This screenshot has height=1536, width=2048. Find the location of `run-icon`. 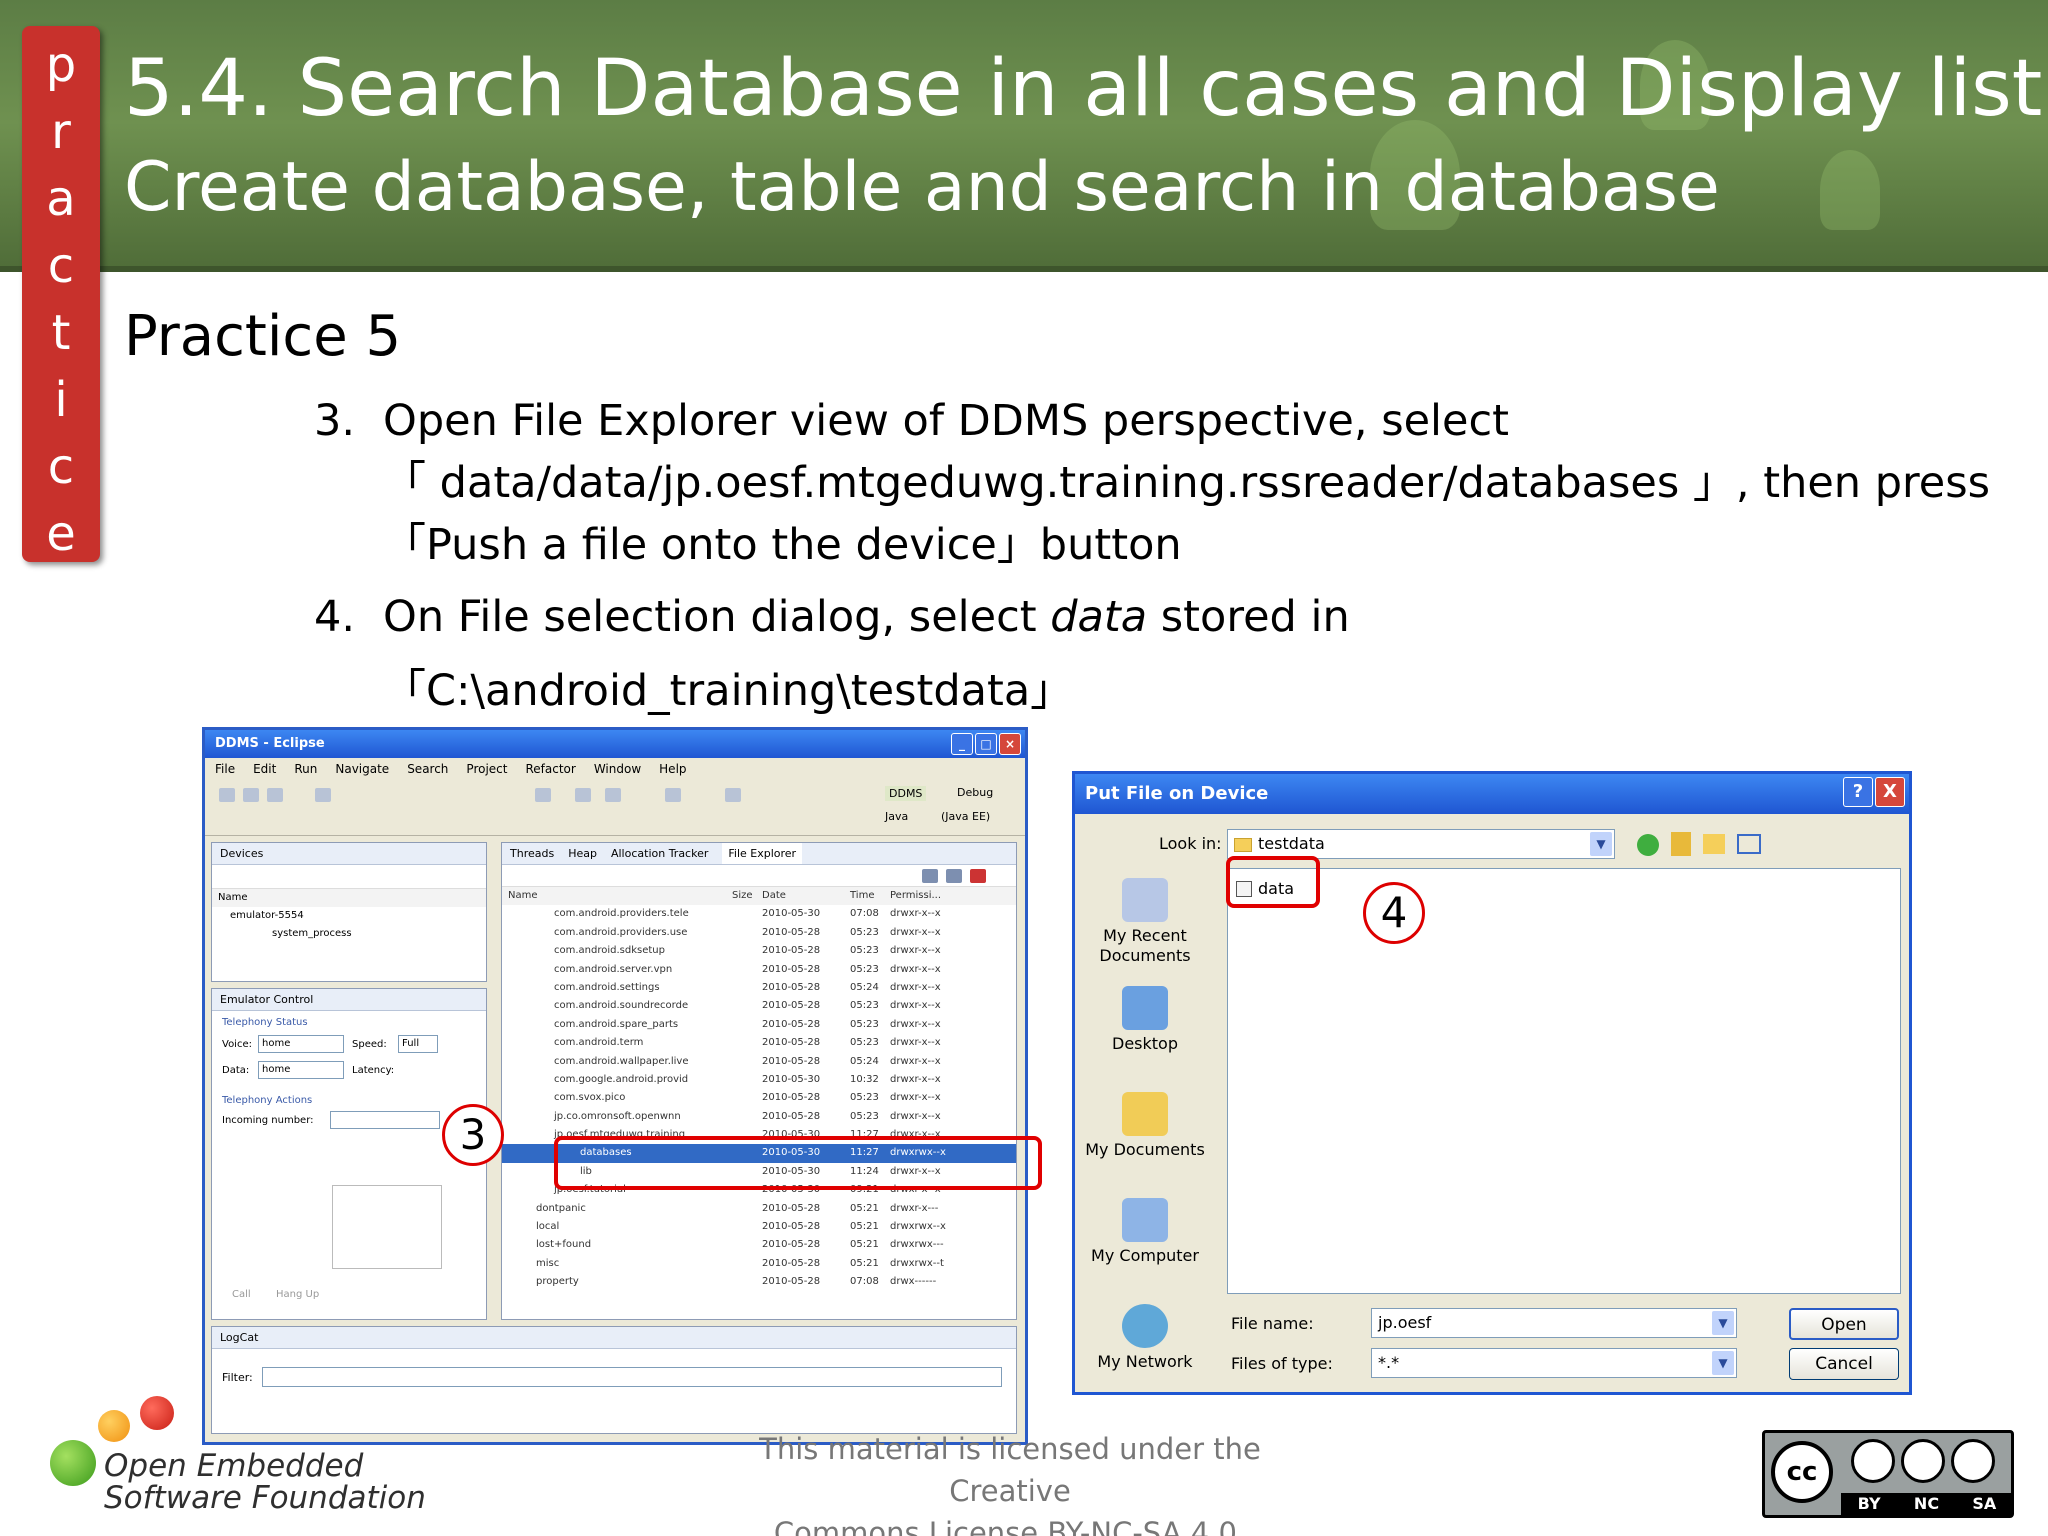

run-icon is located at coordinates (733, 795).